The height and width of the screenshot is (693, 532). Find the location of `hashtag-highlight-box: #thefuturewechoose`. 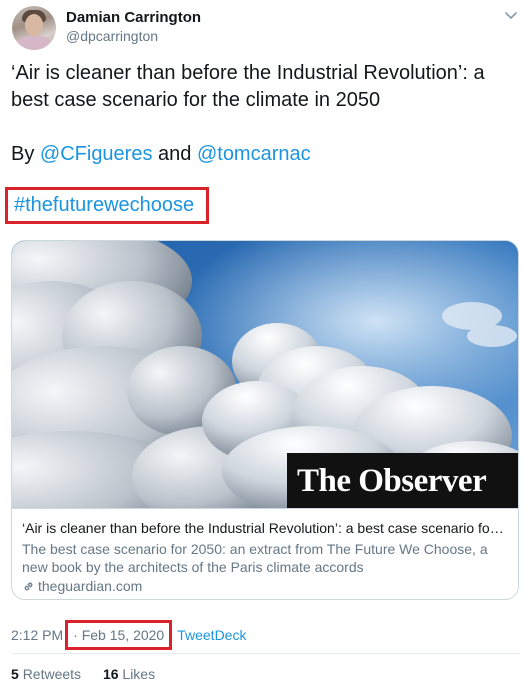

hashtag-highlight-box: #thefuturewechoose is located at coordinates (107, 205).